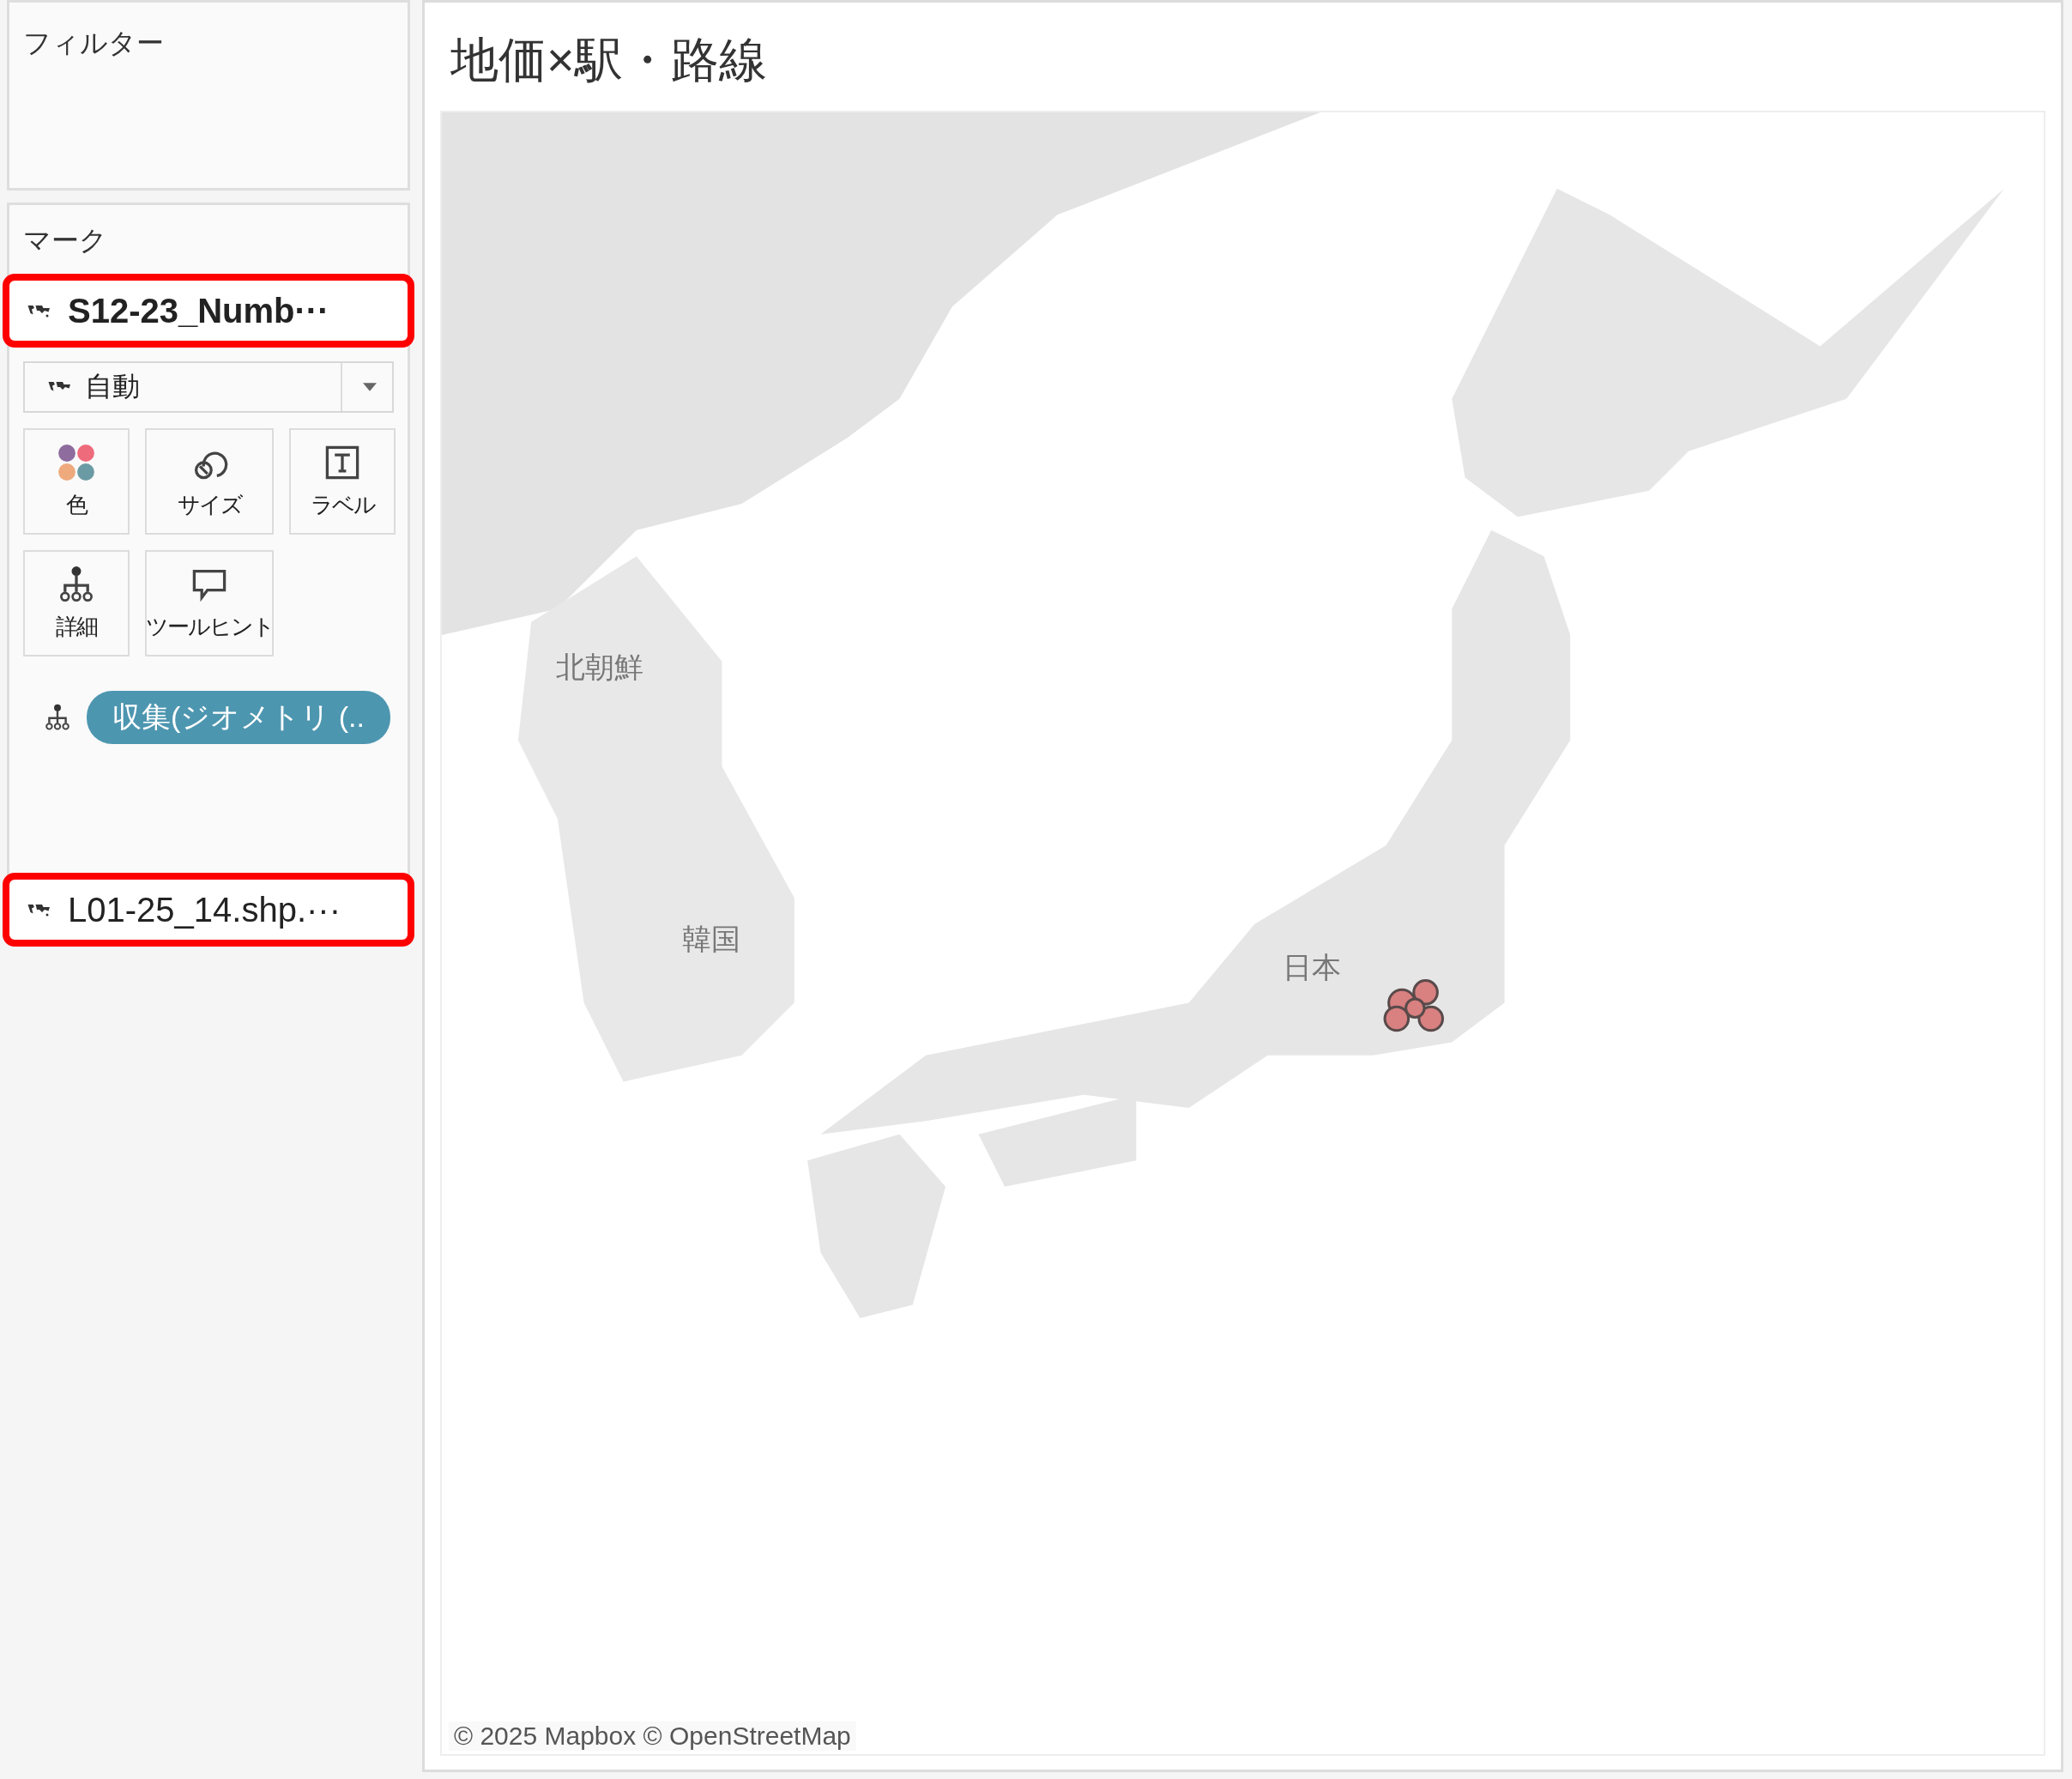 The width and height of the screenshot is (2072, 1779). I want to click on map-credit: © 2025 Mapbox © OpenStreetMap, so click(652, 1736).